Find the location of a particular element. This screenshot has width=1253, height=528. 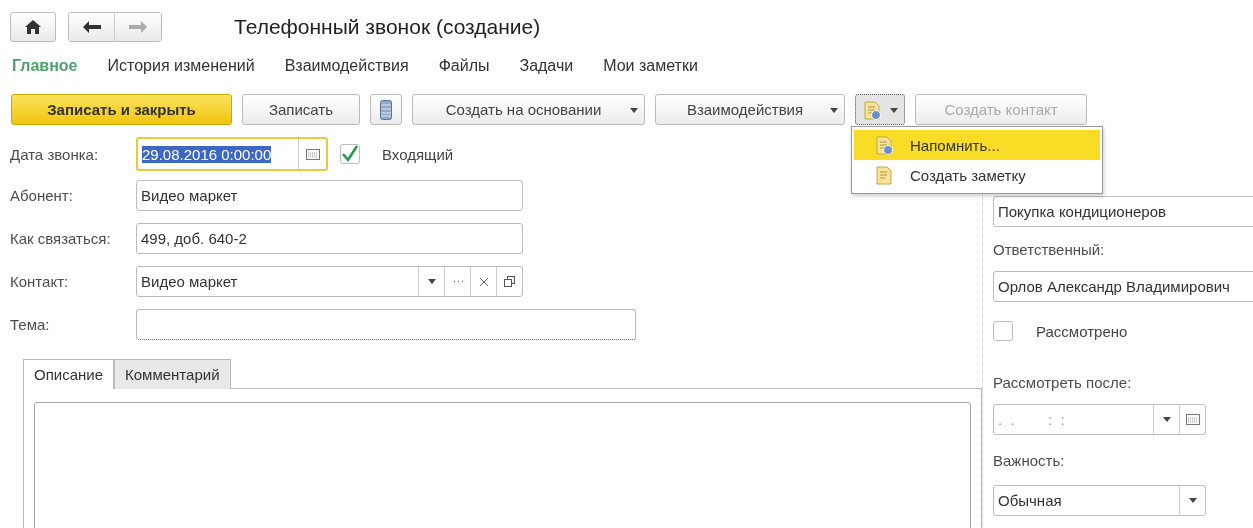

field-label: Абонент: is located at coordinates (42, 195).